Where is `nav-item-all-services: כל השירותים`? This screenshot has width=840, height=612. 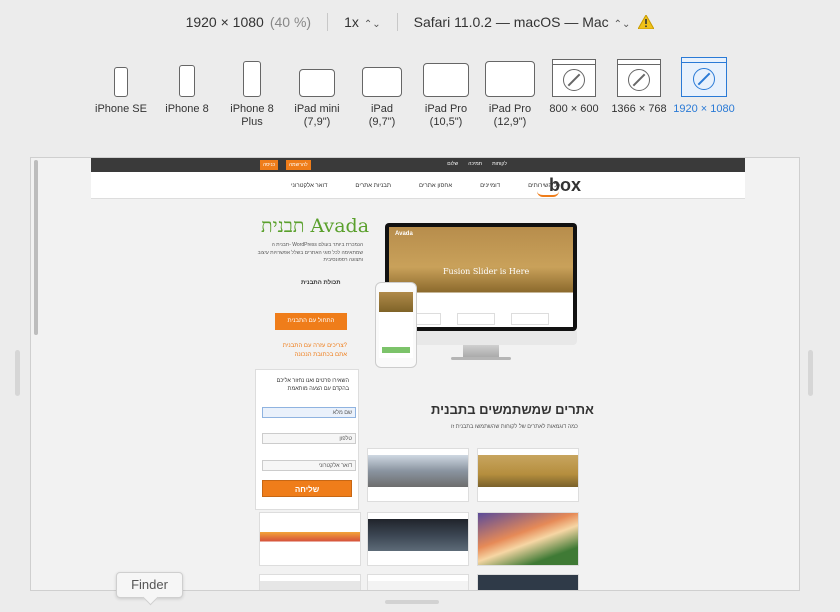 nav-item-all-services: כל השירותים is located at coordinates (544, 186).